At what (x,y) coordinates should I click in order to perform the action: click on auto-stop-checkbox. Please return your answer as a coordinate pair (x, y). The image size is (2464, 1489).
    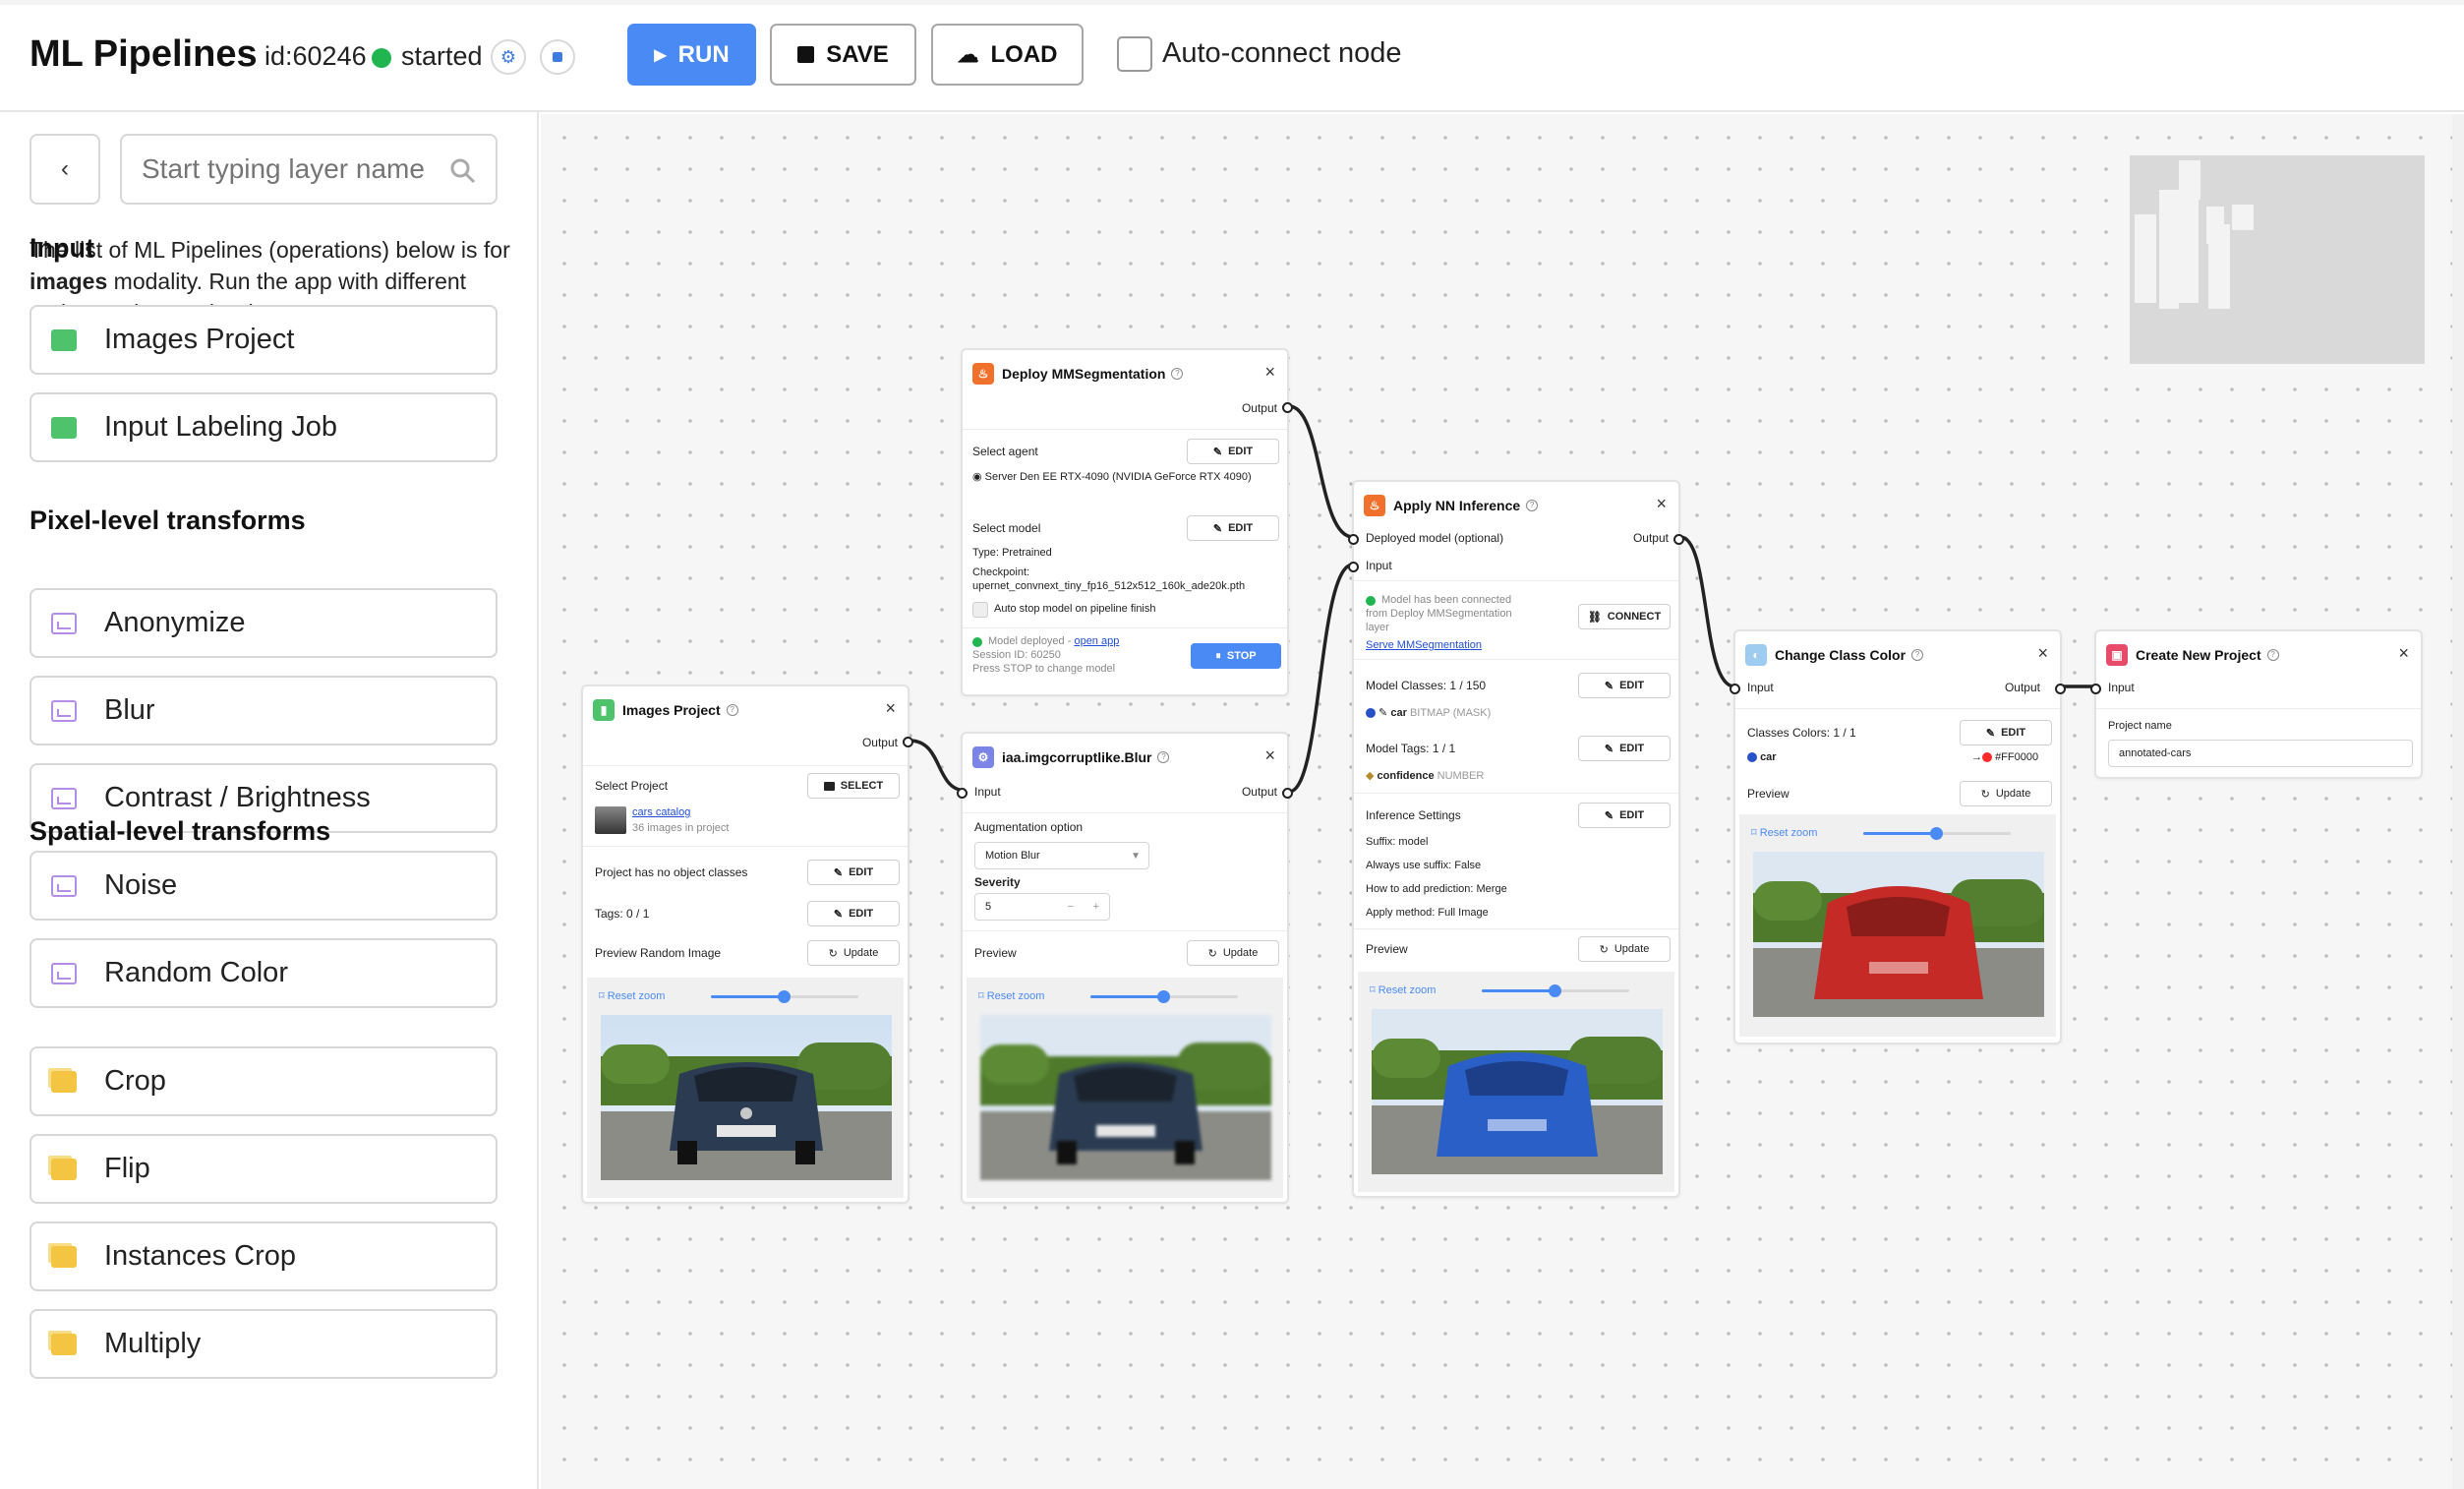
    Looking at the image, I should click on (980, 610).